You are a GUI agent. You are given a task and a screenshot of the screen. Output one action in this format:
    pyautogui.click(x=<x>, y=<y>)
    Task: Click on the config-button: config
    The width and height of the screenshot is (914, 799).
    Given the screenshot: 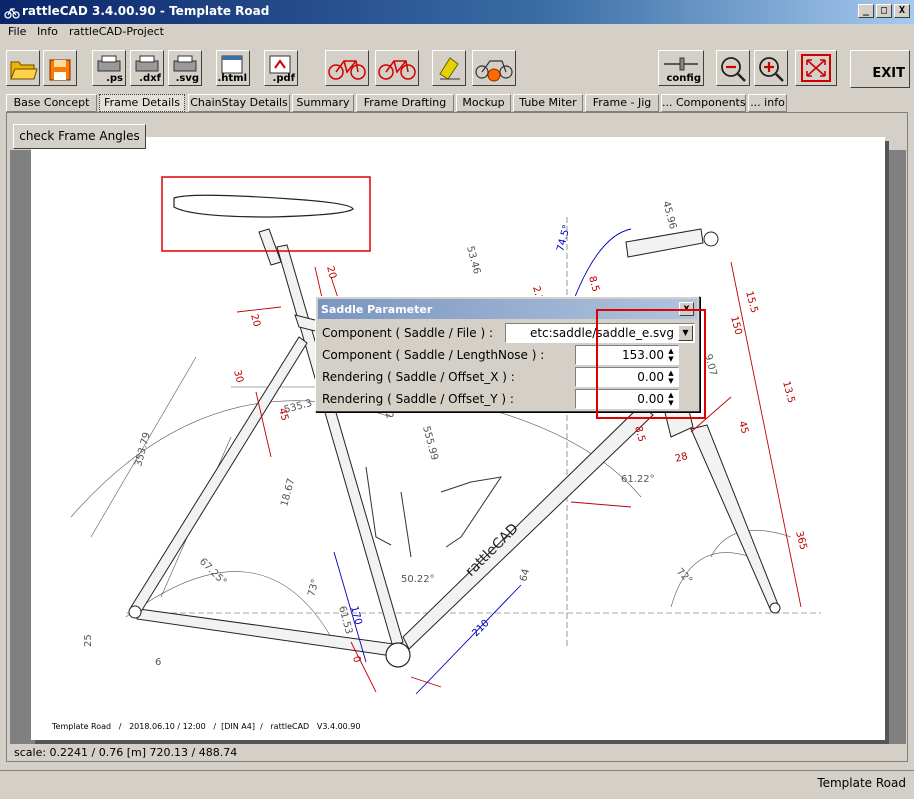 What is the action you would take?
    pyautogui.click(x=681, y=68)
    